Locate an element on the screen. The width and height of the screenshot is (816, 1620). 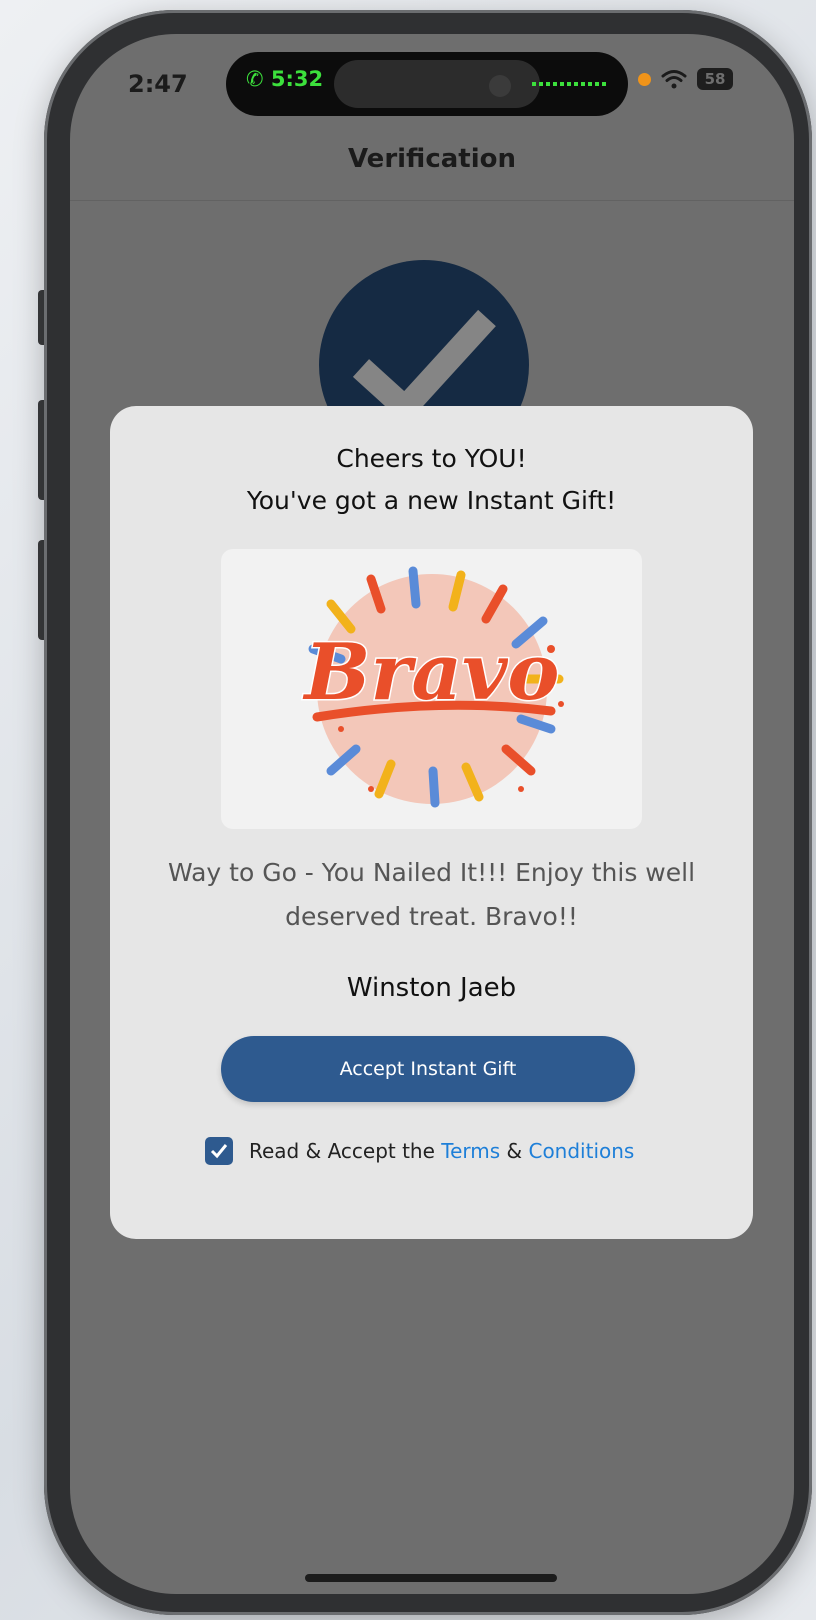
terms-label: Read & Accept the Terms & Conditions is located at coordinates (441, 1151).